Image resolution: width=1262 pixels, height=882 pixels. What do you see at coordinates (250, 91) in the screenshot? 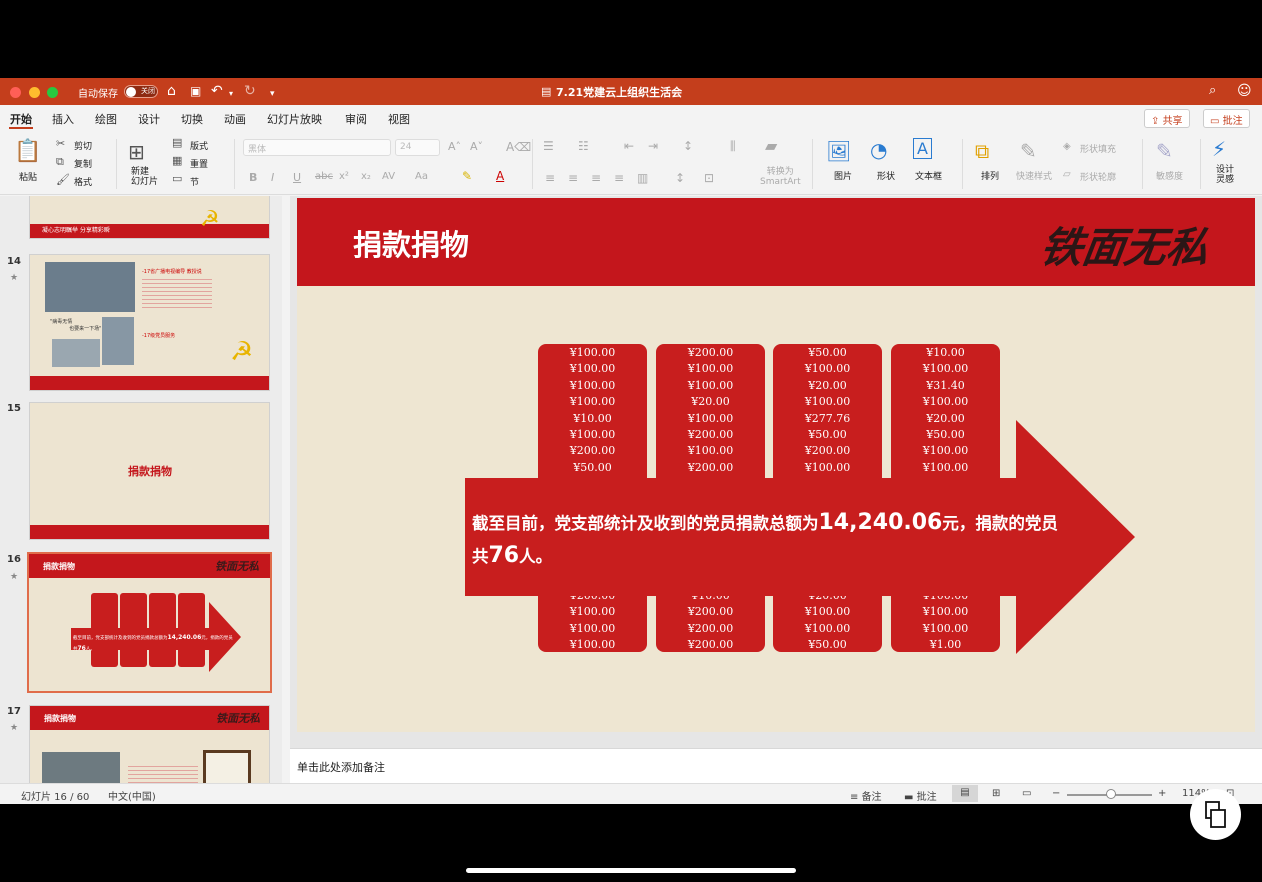
I see `redo-icon: ↻` at bounding box center [250, 91].